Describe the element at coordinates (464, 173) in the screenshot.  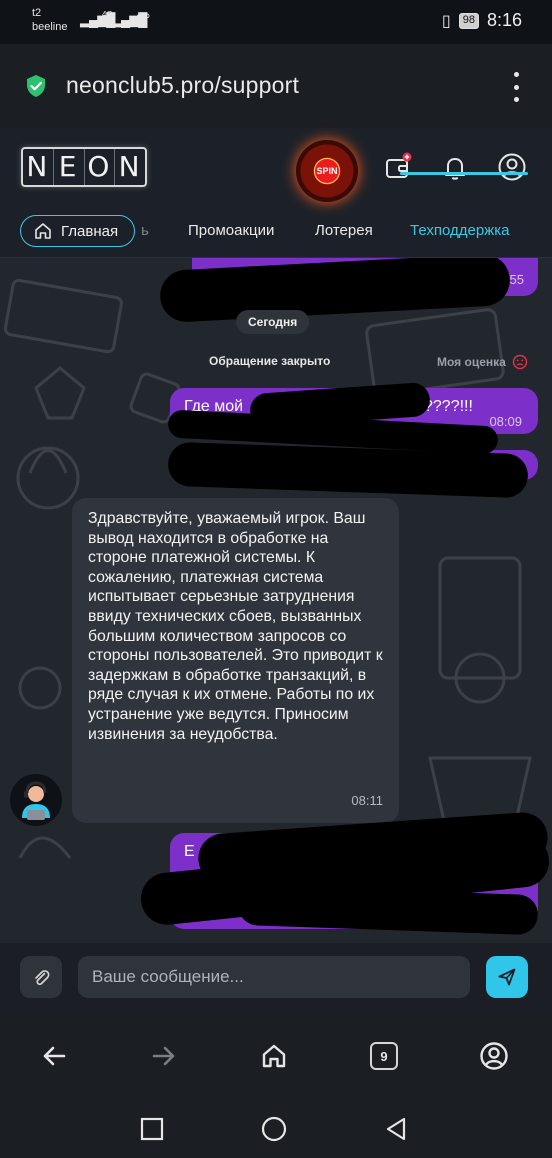
I see `nav-active-indicator` at that location.